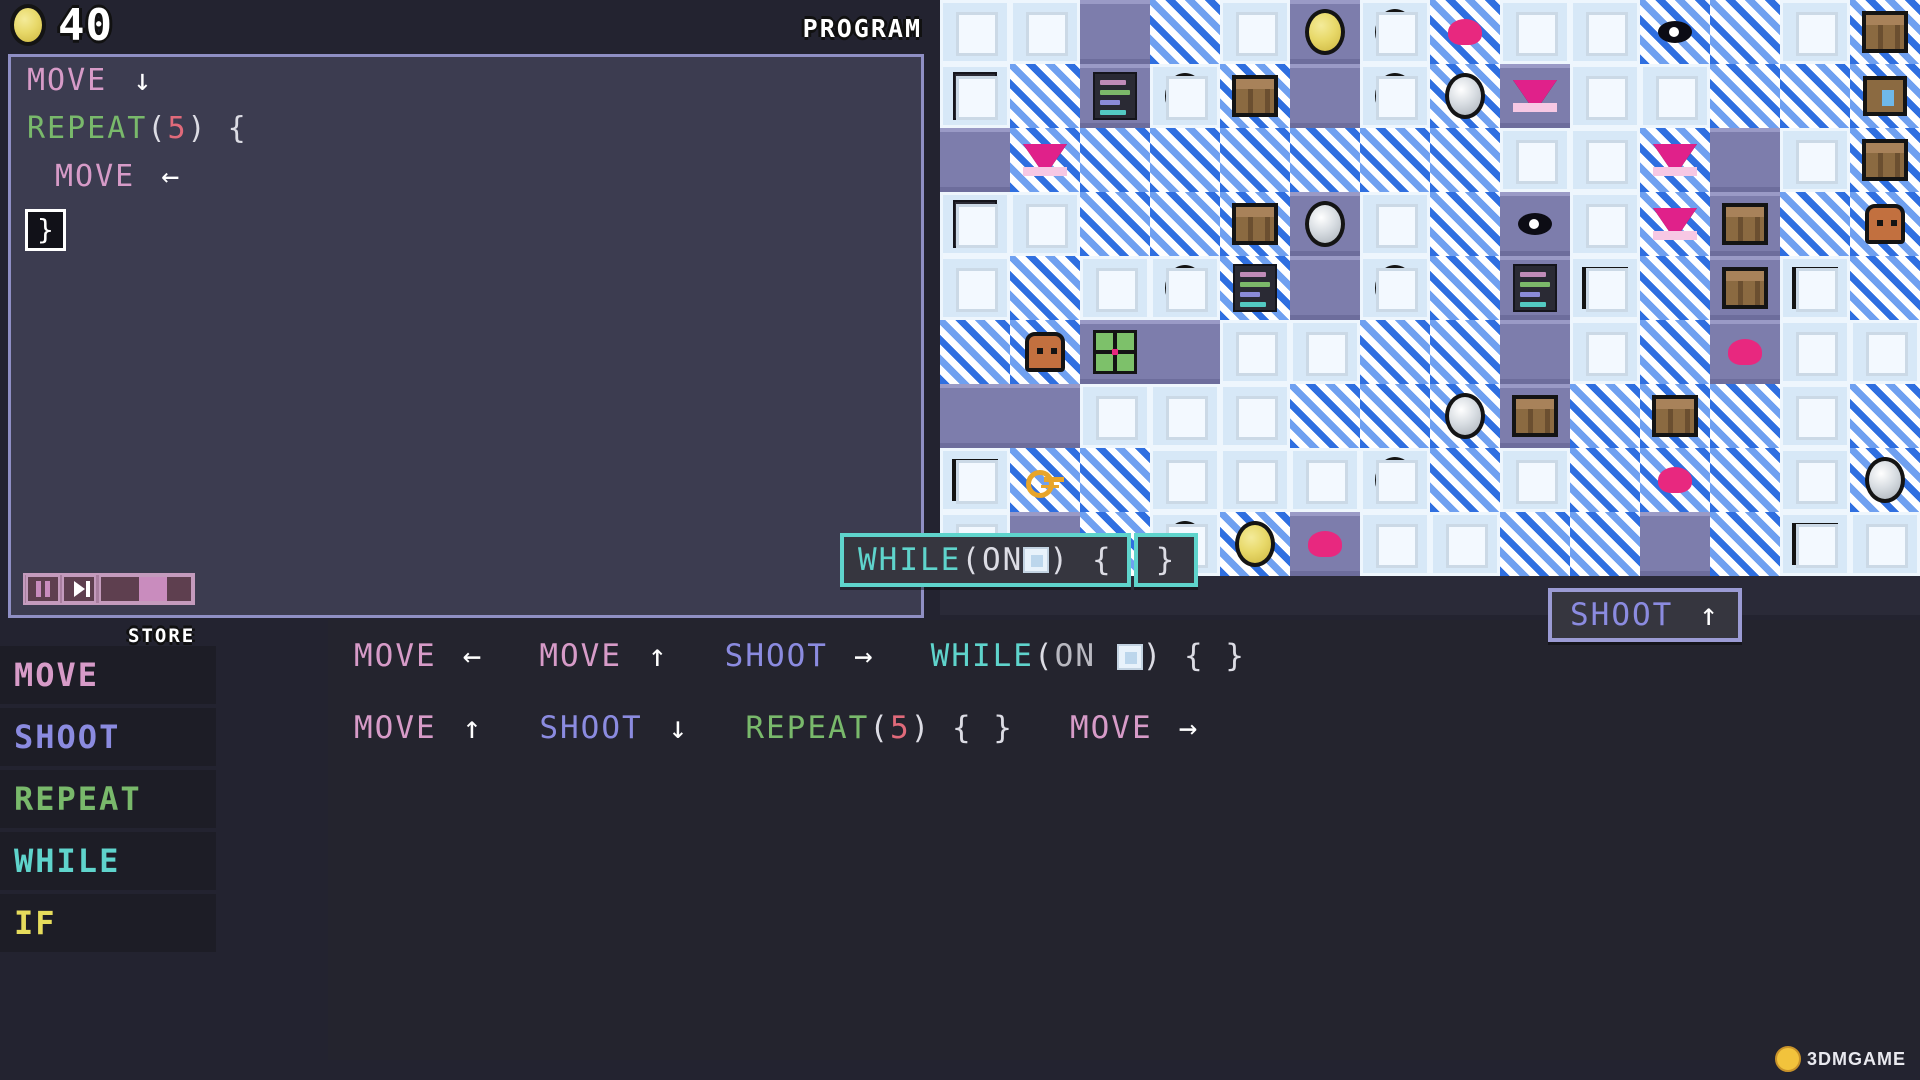 This screenshot has height=1080, width=1920. I want to click on store-item-repeat: REPEAT, so click(108, 799).